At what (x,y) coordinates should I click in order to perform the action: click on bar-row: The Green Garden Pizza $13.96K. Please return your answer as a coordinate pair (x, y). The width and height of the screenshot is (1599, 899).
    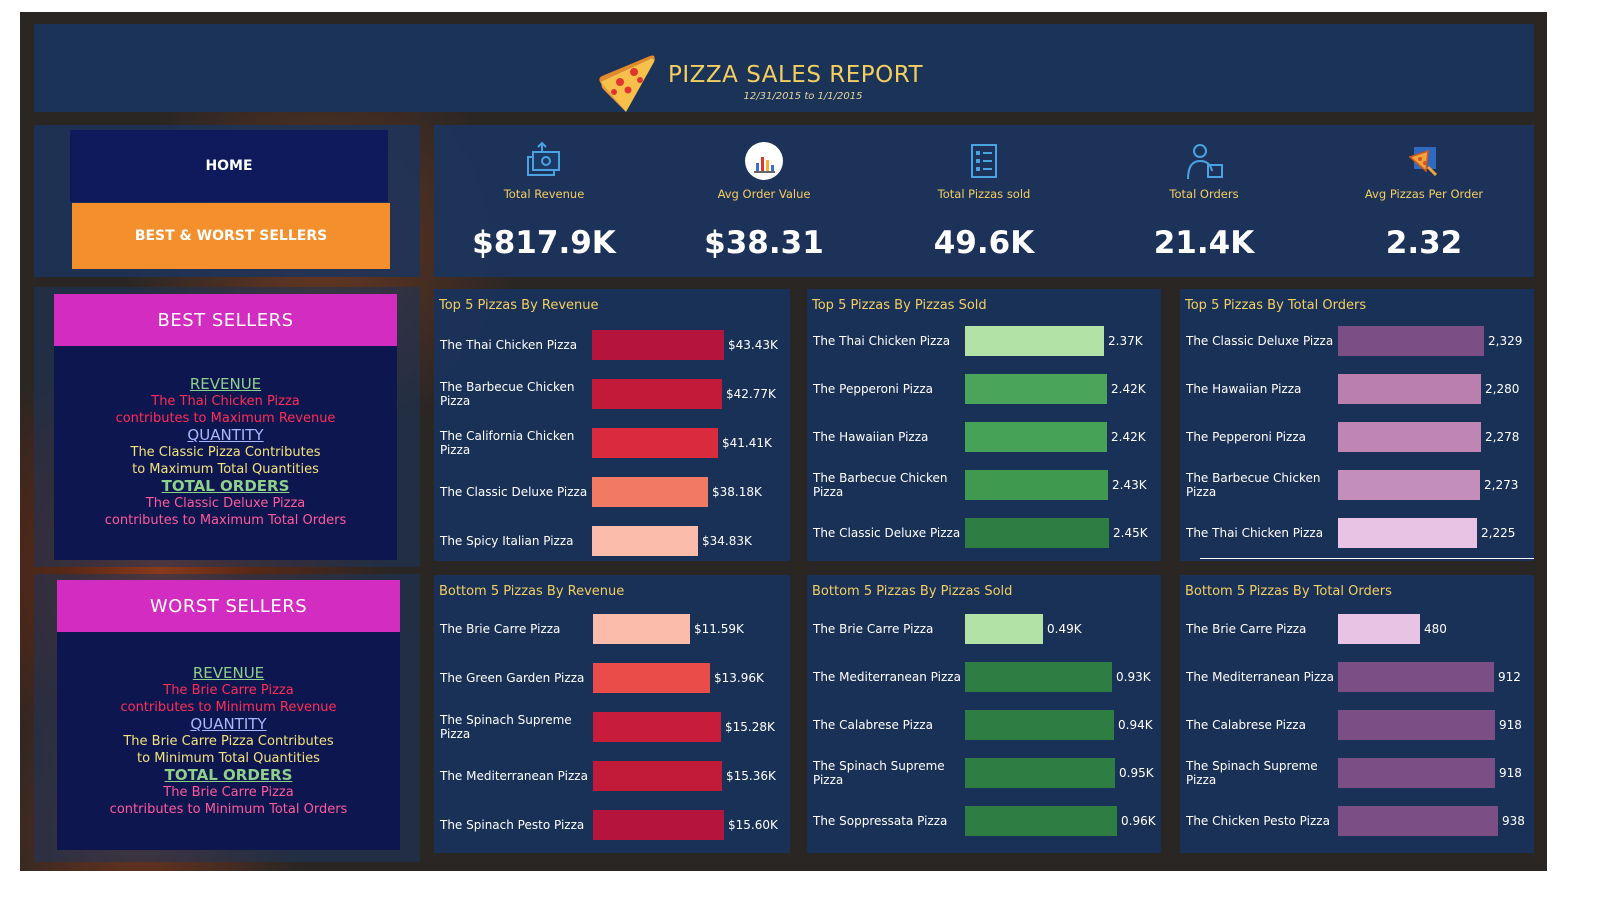
    Looking at the image, I should click on (612, 678).